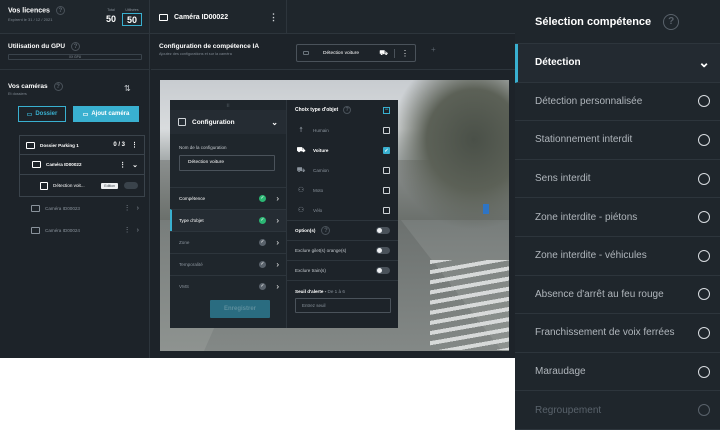  What do you see at coordinates (301, 210) in the screenshot?
I see `bicycle-icon: ⚇` at bounding box center [301, 210].